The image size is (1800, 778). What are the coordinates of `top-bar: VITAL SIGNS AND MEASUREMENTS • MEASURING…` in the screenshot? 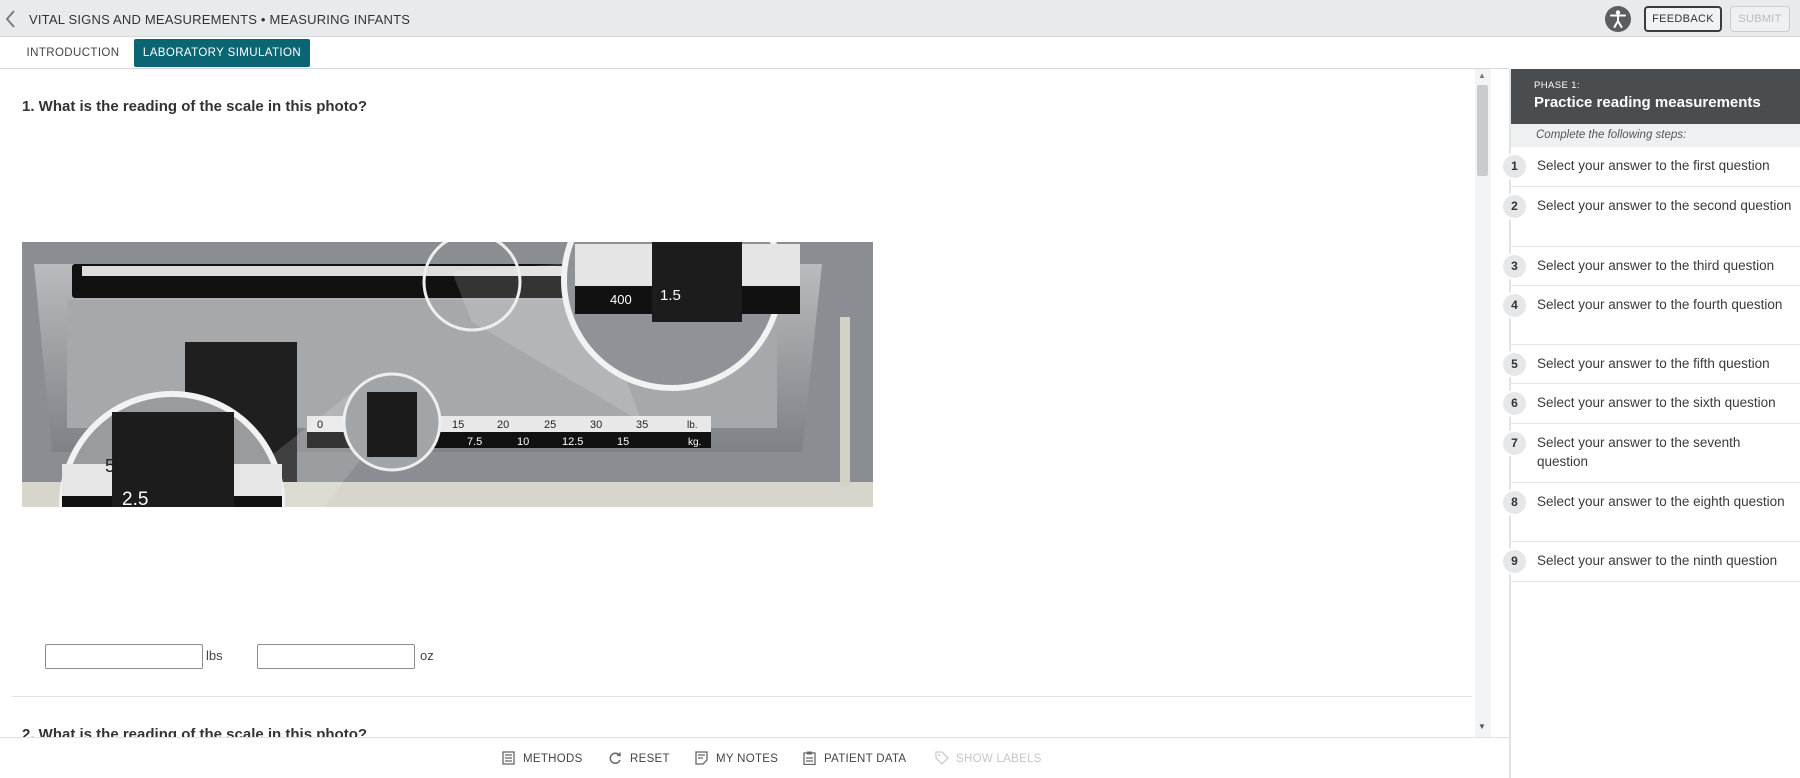 It's located at (900, 18).